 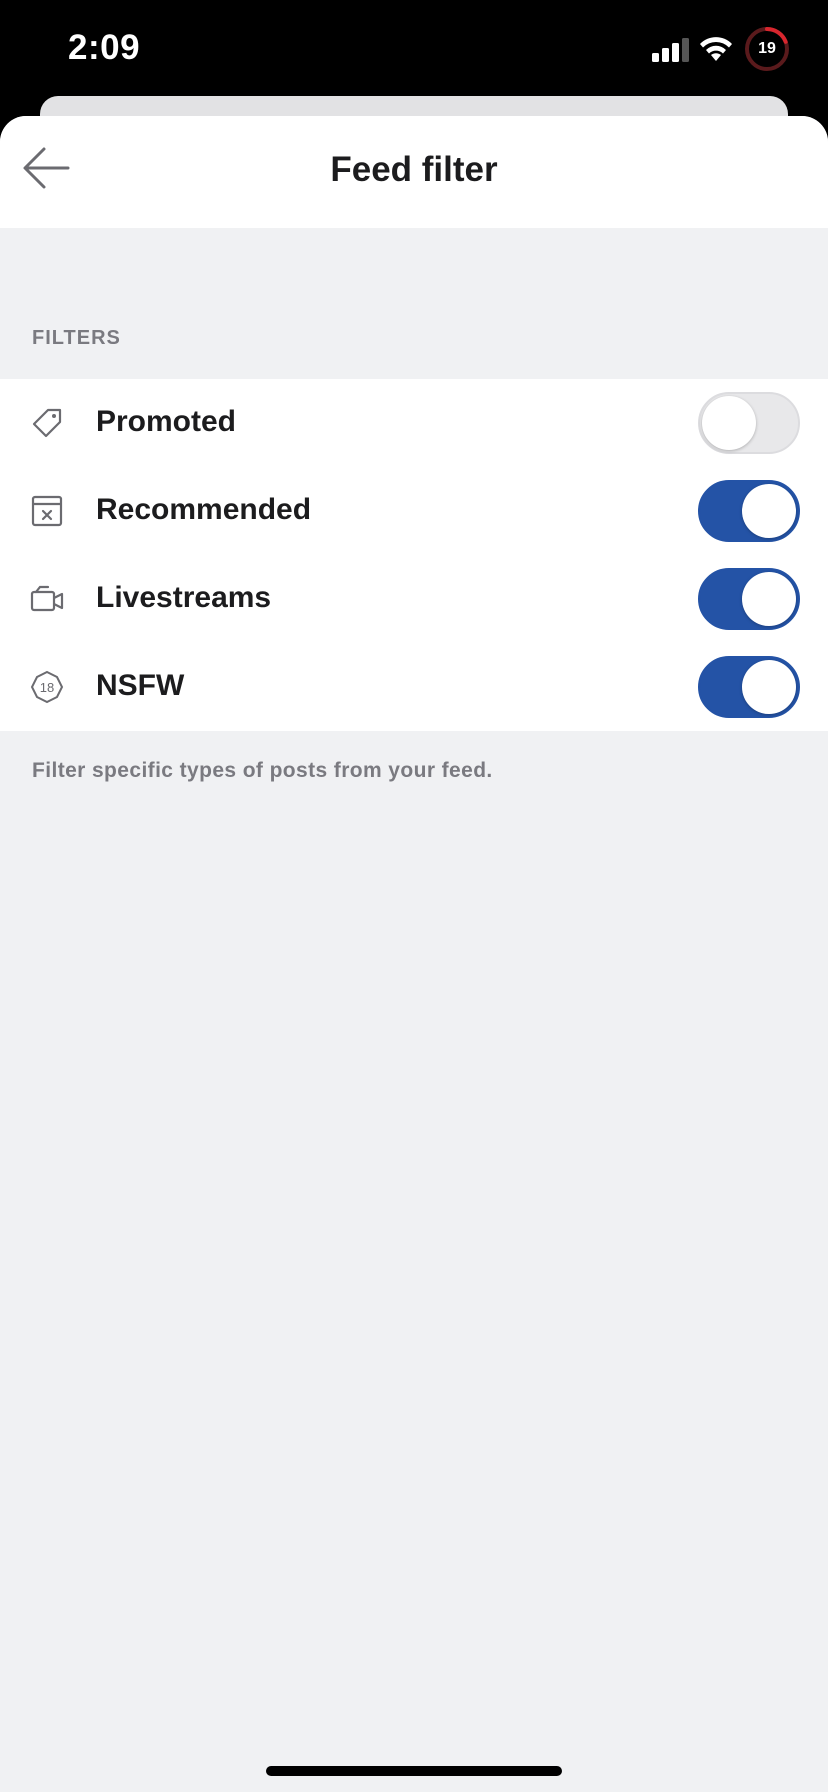 I want to click on filter-label: Promoted, so click(x=166, y=421).